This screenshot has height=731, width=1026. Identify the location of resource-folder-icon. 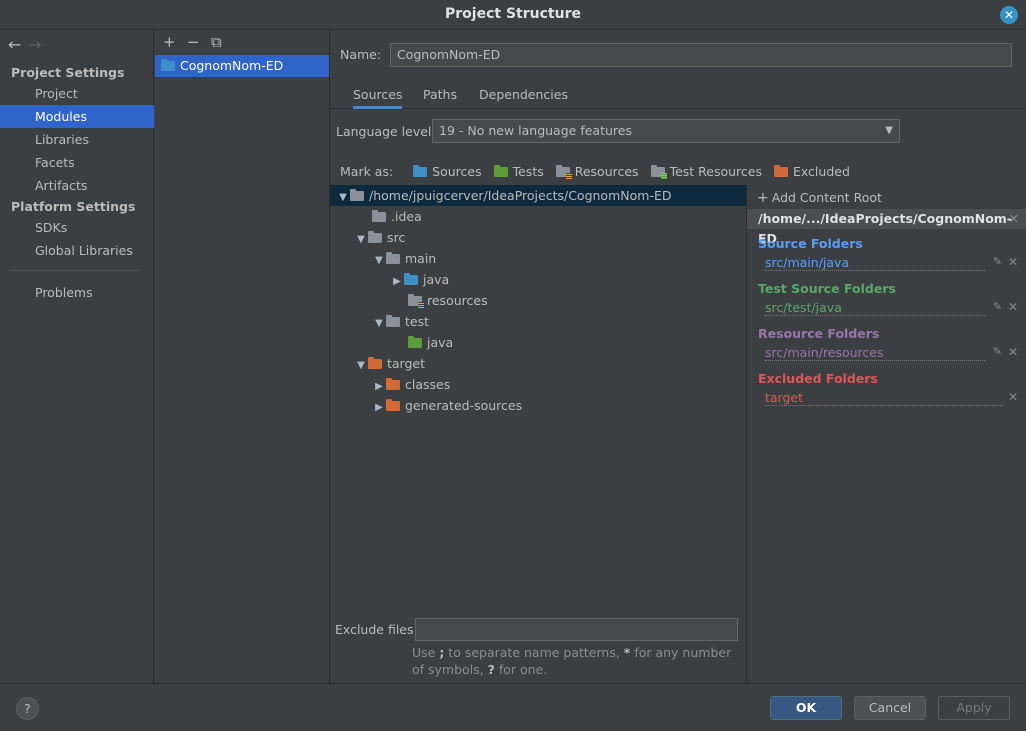
(416, 301).